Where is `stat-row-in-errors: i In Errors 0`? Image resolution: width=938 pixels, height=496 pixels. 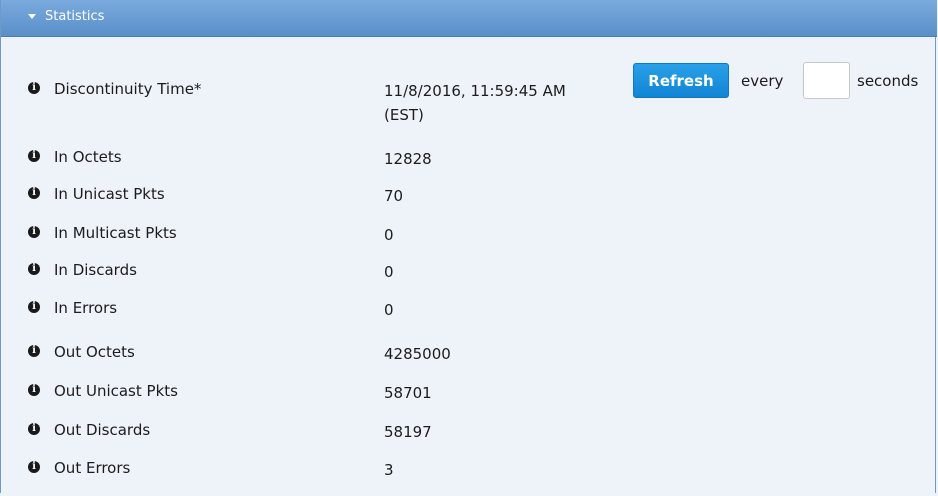
stat-row-in-errors: i In Errors 0 is located at coordinates (469, 317).